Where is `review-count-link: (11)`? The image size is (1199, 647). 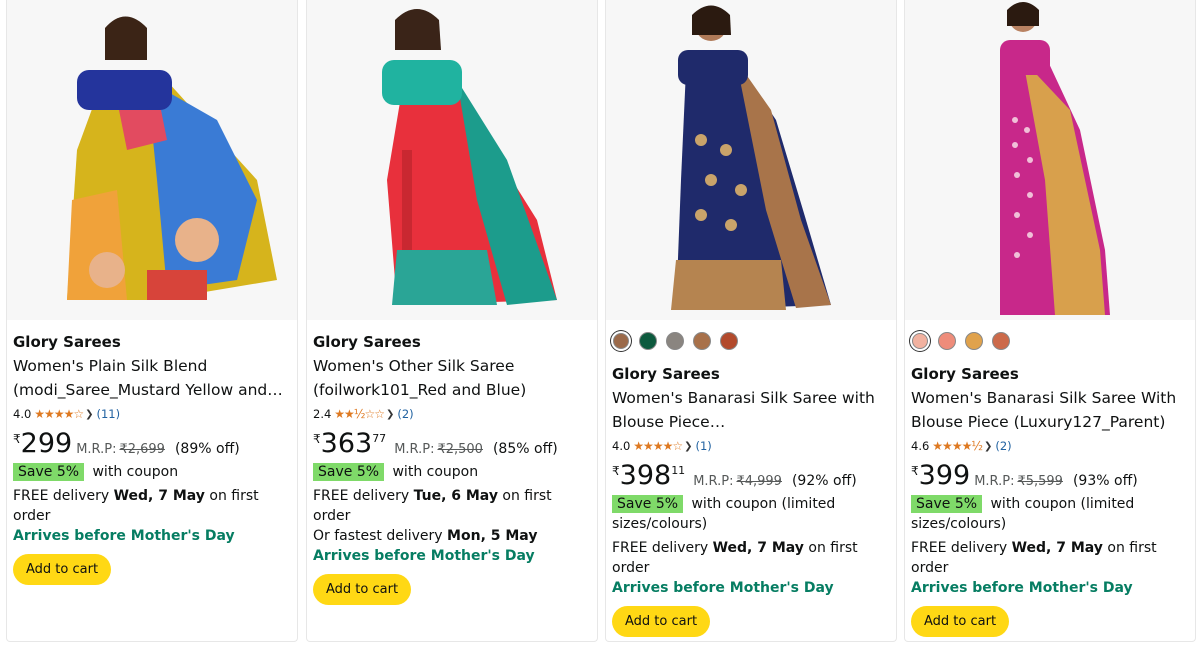
review-count-link: (11) is located at coordinates (108, 414).